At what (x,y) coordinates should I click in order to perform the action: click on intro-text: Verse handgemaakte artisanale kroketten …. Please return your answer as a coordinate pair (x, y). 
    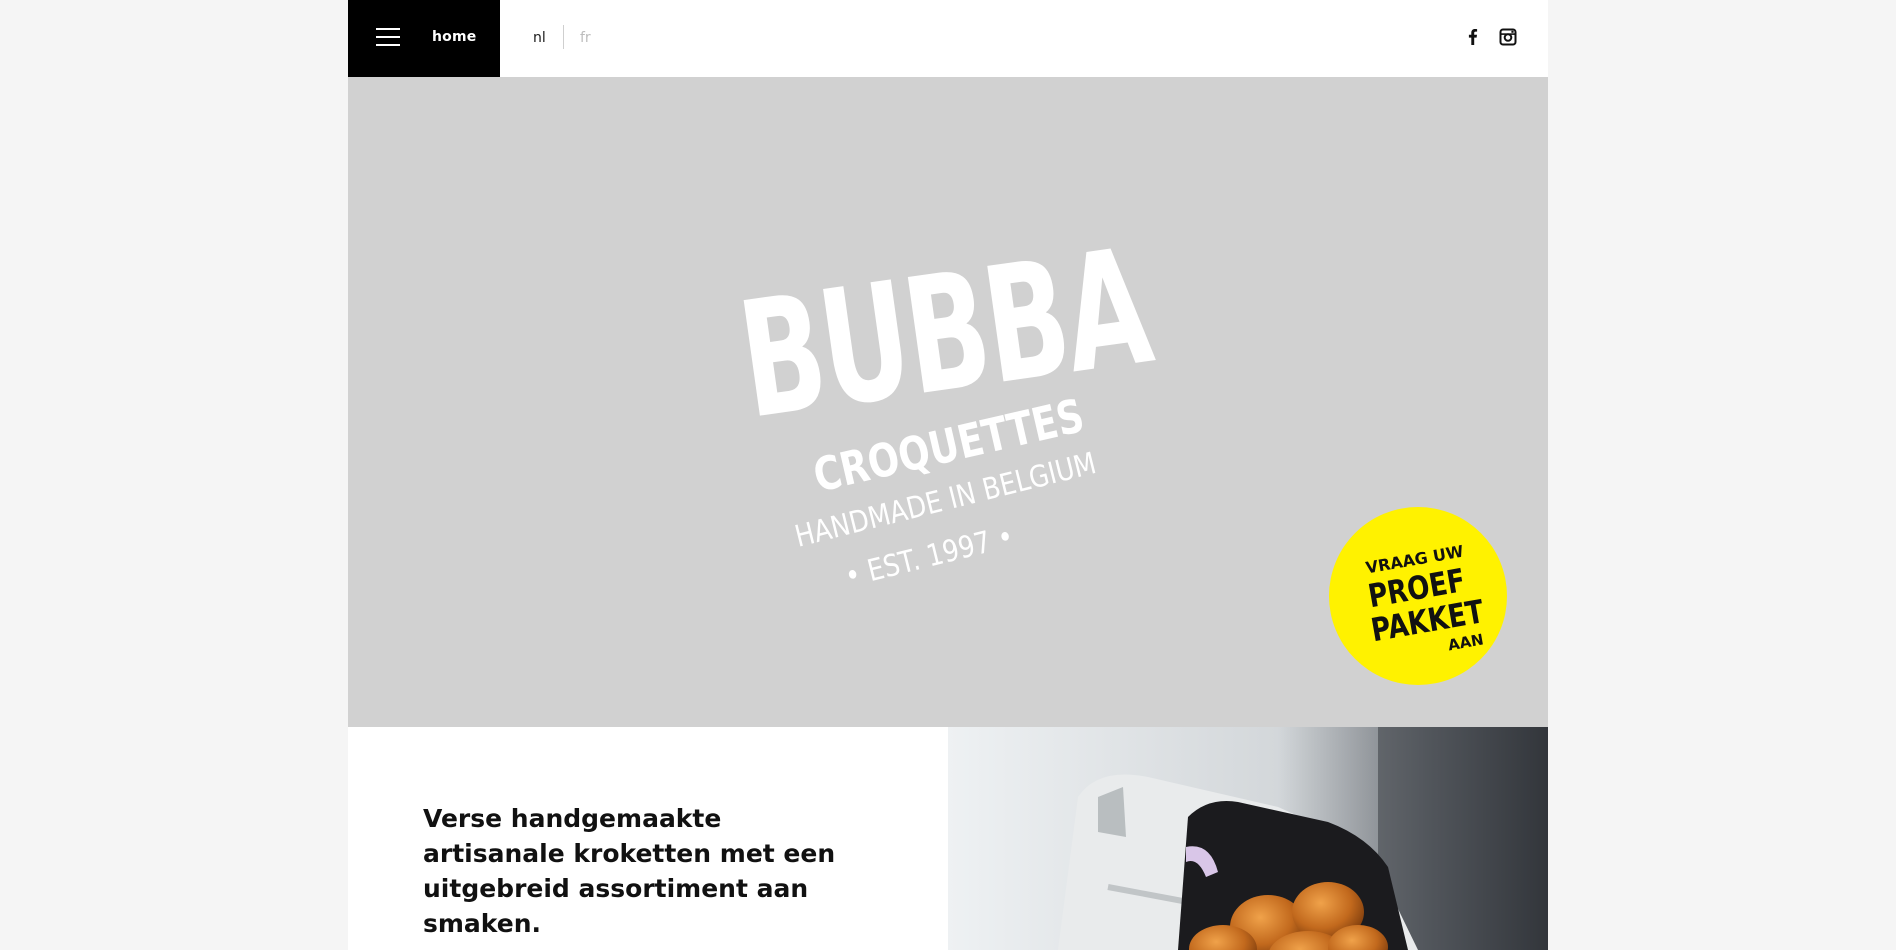
    Looking at the image, I should click on (629, 871).